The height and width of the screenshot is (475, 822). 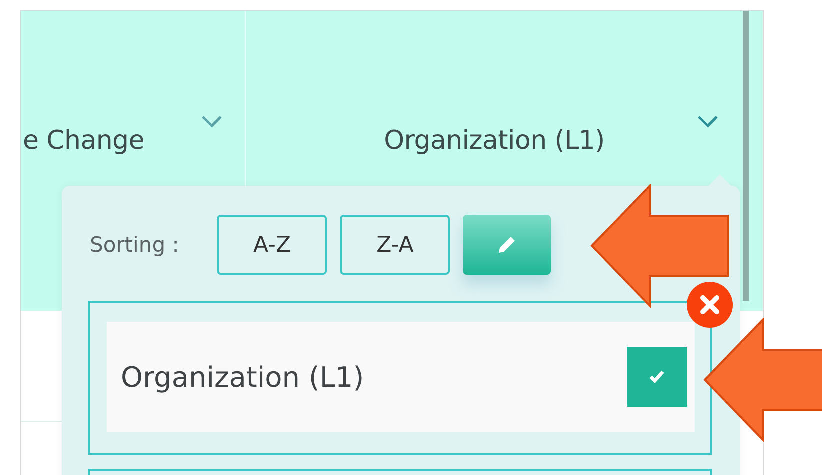 I want to click on edit-button, so click(x=507, y=245).